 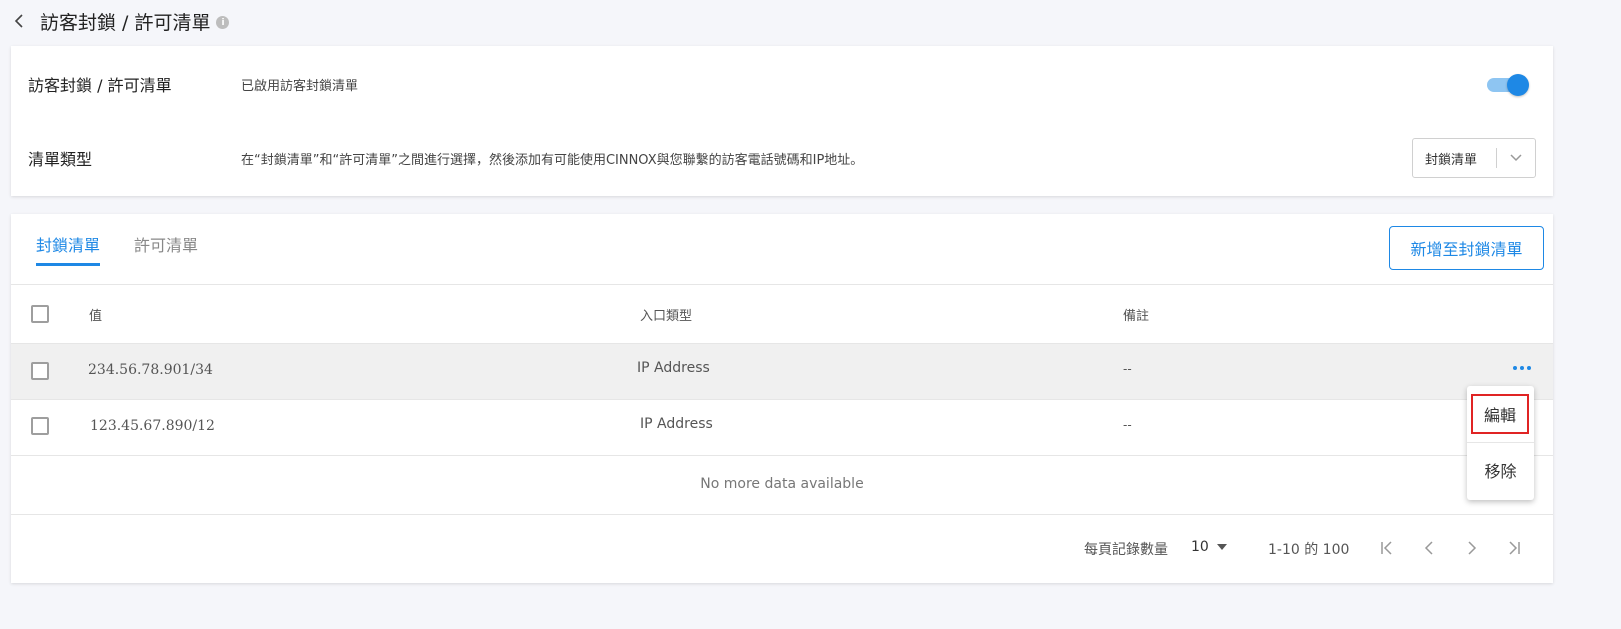 I want to click on list-type-select-value: 封鎖清單, so click(x=1451, y=160).